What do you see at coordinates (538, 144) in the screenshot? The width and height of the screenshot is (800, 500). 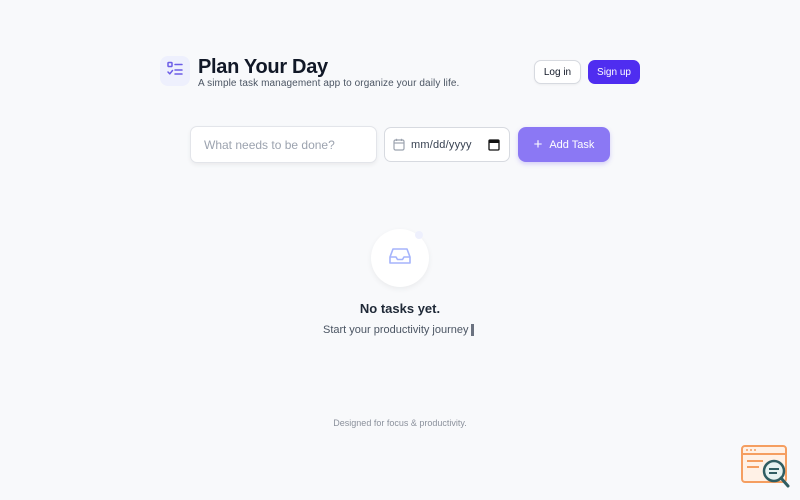 I see `plus-icon: +` at bounding box center [538, 144].